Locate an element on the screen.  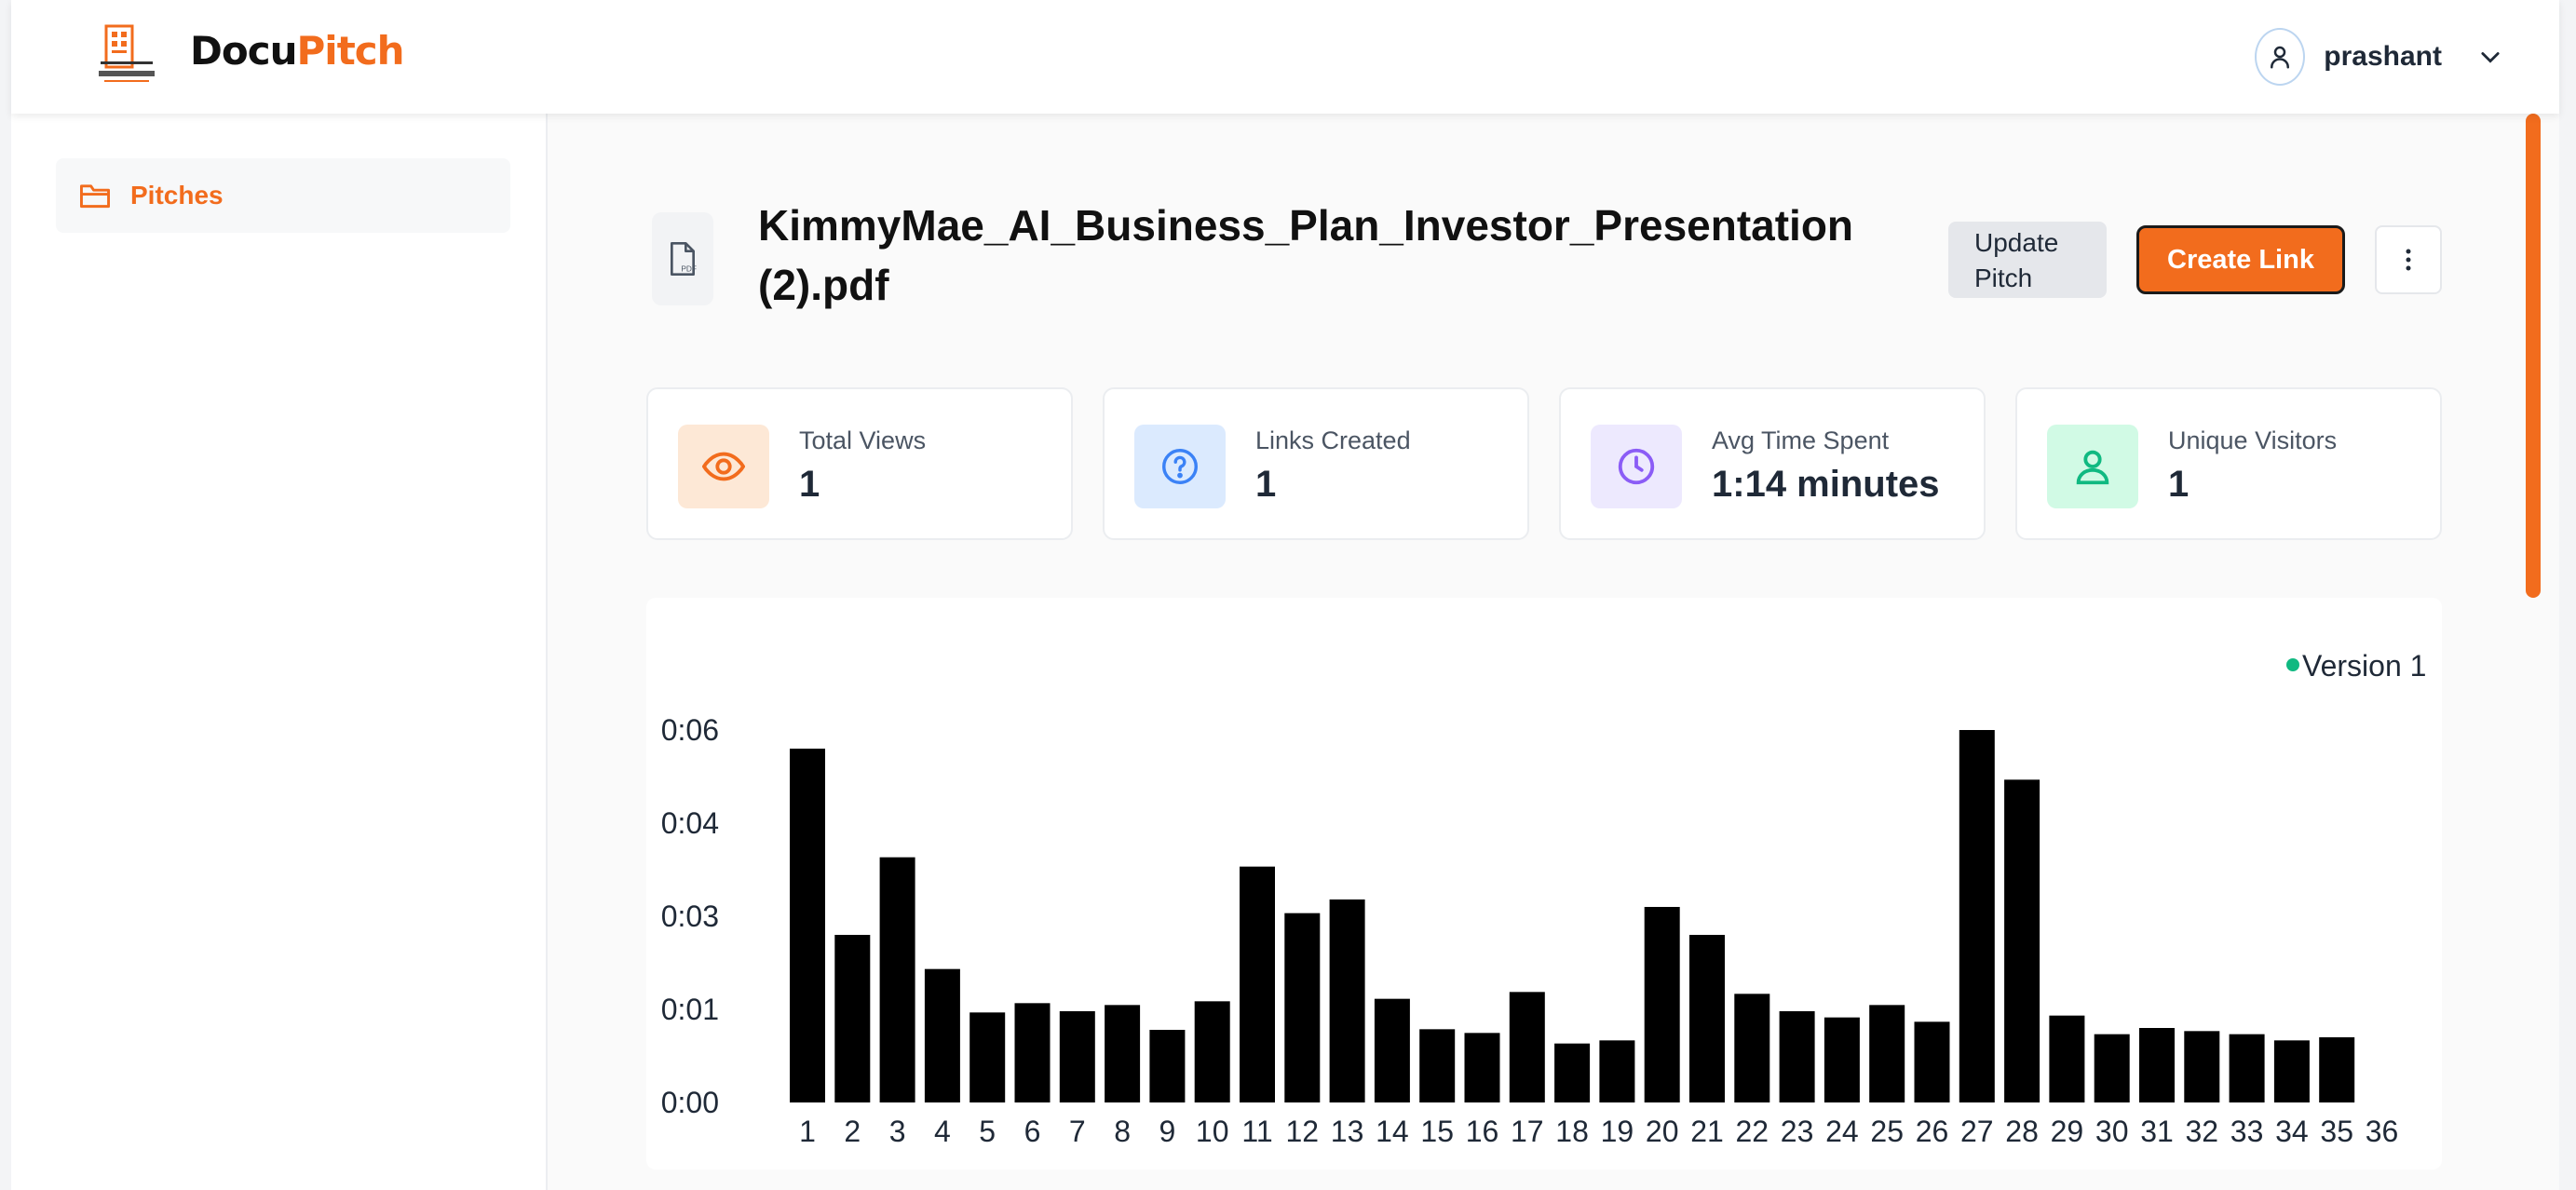
y-tick-label: 0:01 is located at coordinates (690, 1009).